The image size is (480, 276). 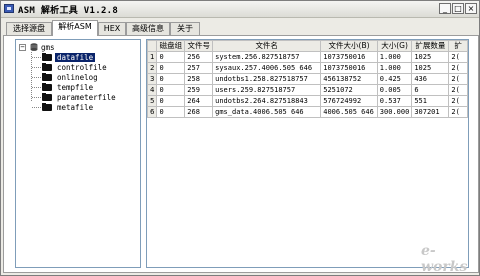 I want to click on tab-select-source: 选择源盘, so click(x=29, y=28).